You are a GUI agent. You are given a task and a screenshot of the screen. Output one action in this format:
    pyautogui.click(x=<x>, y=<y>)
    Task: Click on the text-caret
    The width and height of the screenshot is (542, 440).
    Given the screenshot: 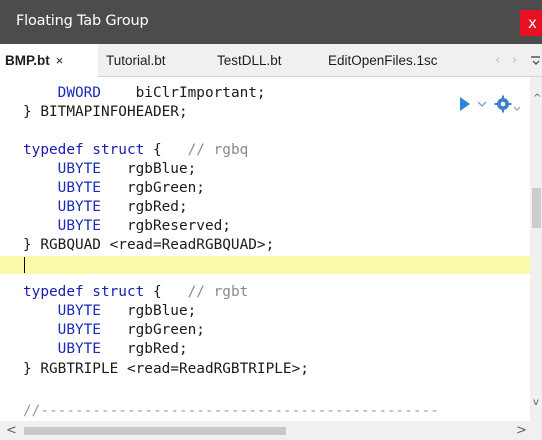 What is the action you would take?
    pyautogui.click(x=24, y=265)
    